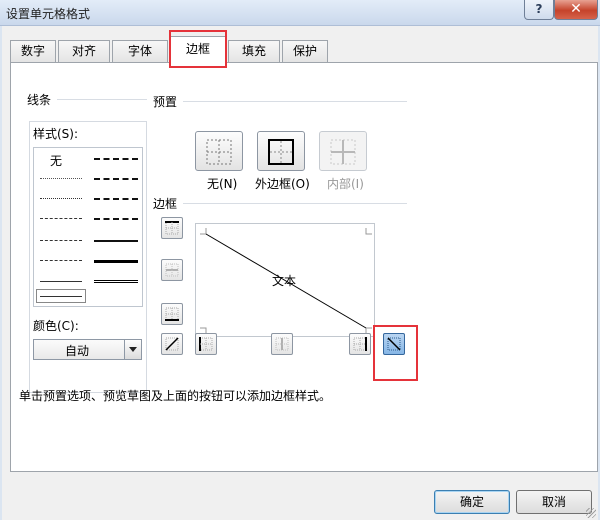 Image resolution: width=600 pixels, height=520 pixels. I want to click on style-medium-dashed, so click(116, 219).